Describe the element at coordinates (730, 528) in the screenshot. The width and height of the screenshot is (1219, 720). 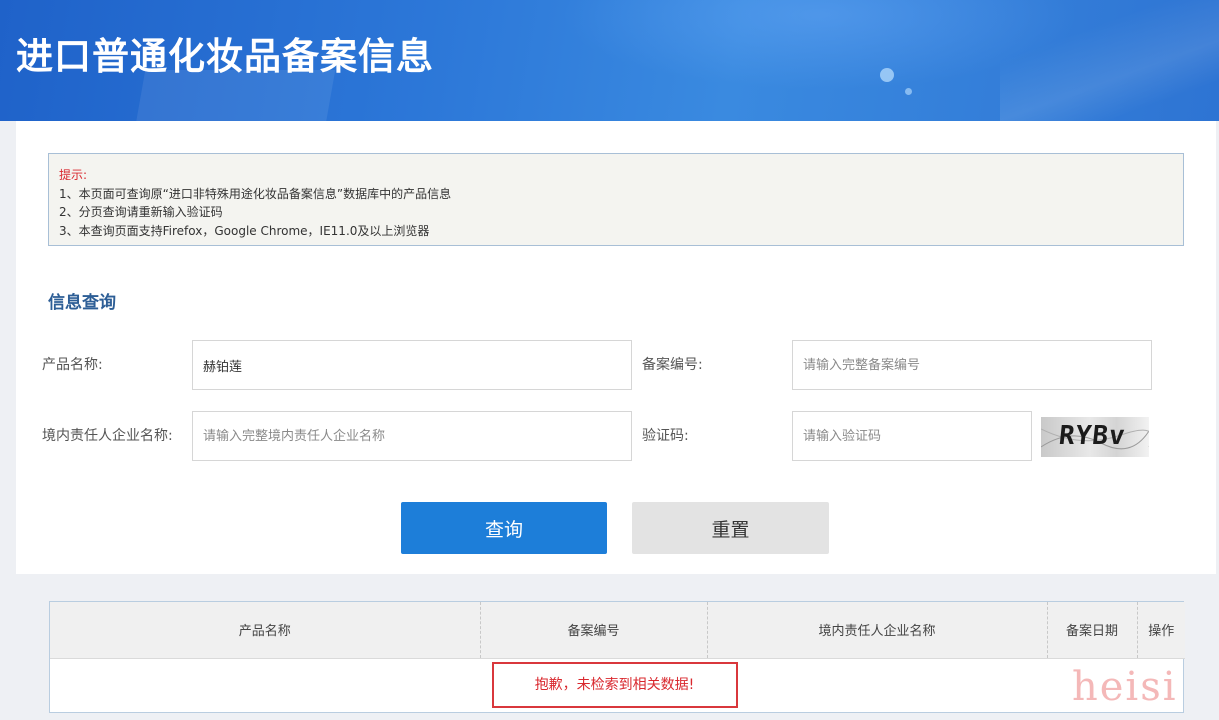
I see `reset-button: 重置` at that location.